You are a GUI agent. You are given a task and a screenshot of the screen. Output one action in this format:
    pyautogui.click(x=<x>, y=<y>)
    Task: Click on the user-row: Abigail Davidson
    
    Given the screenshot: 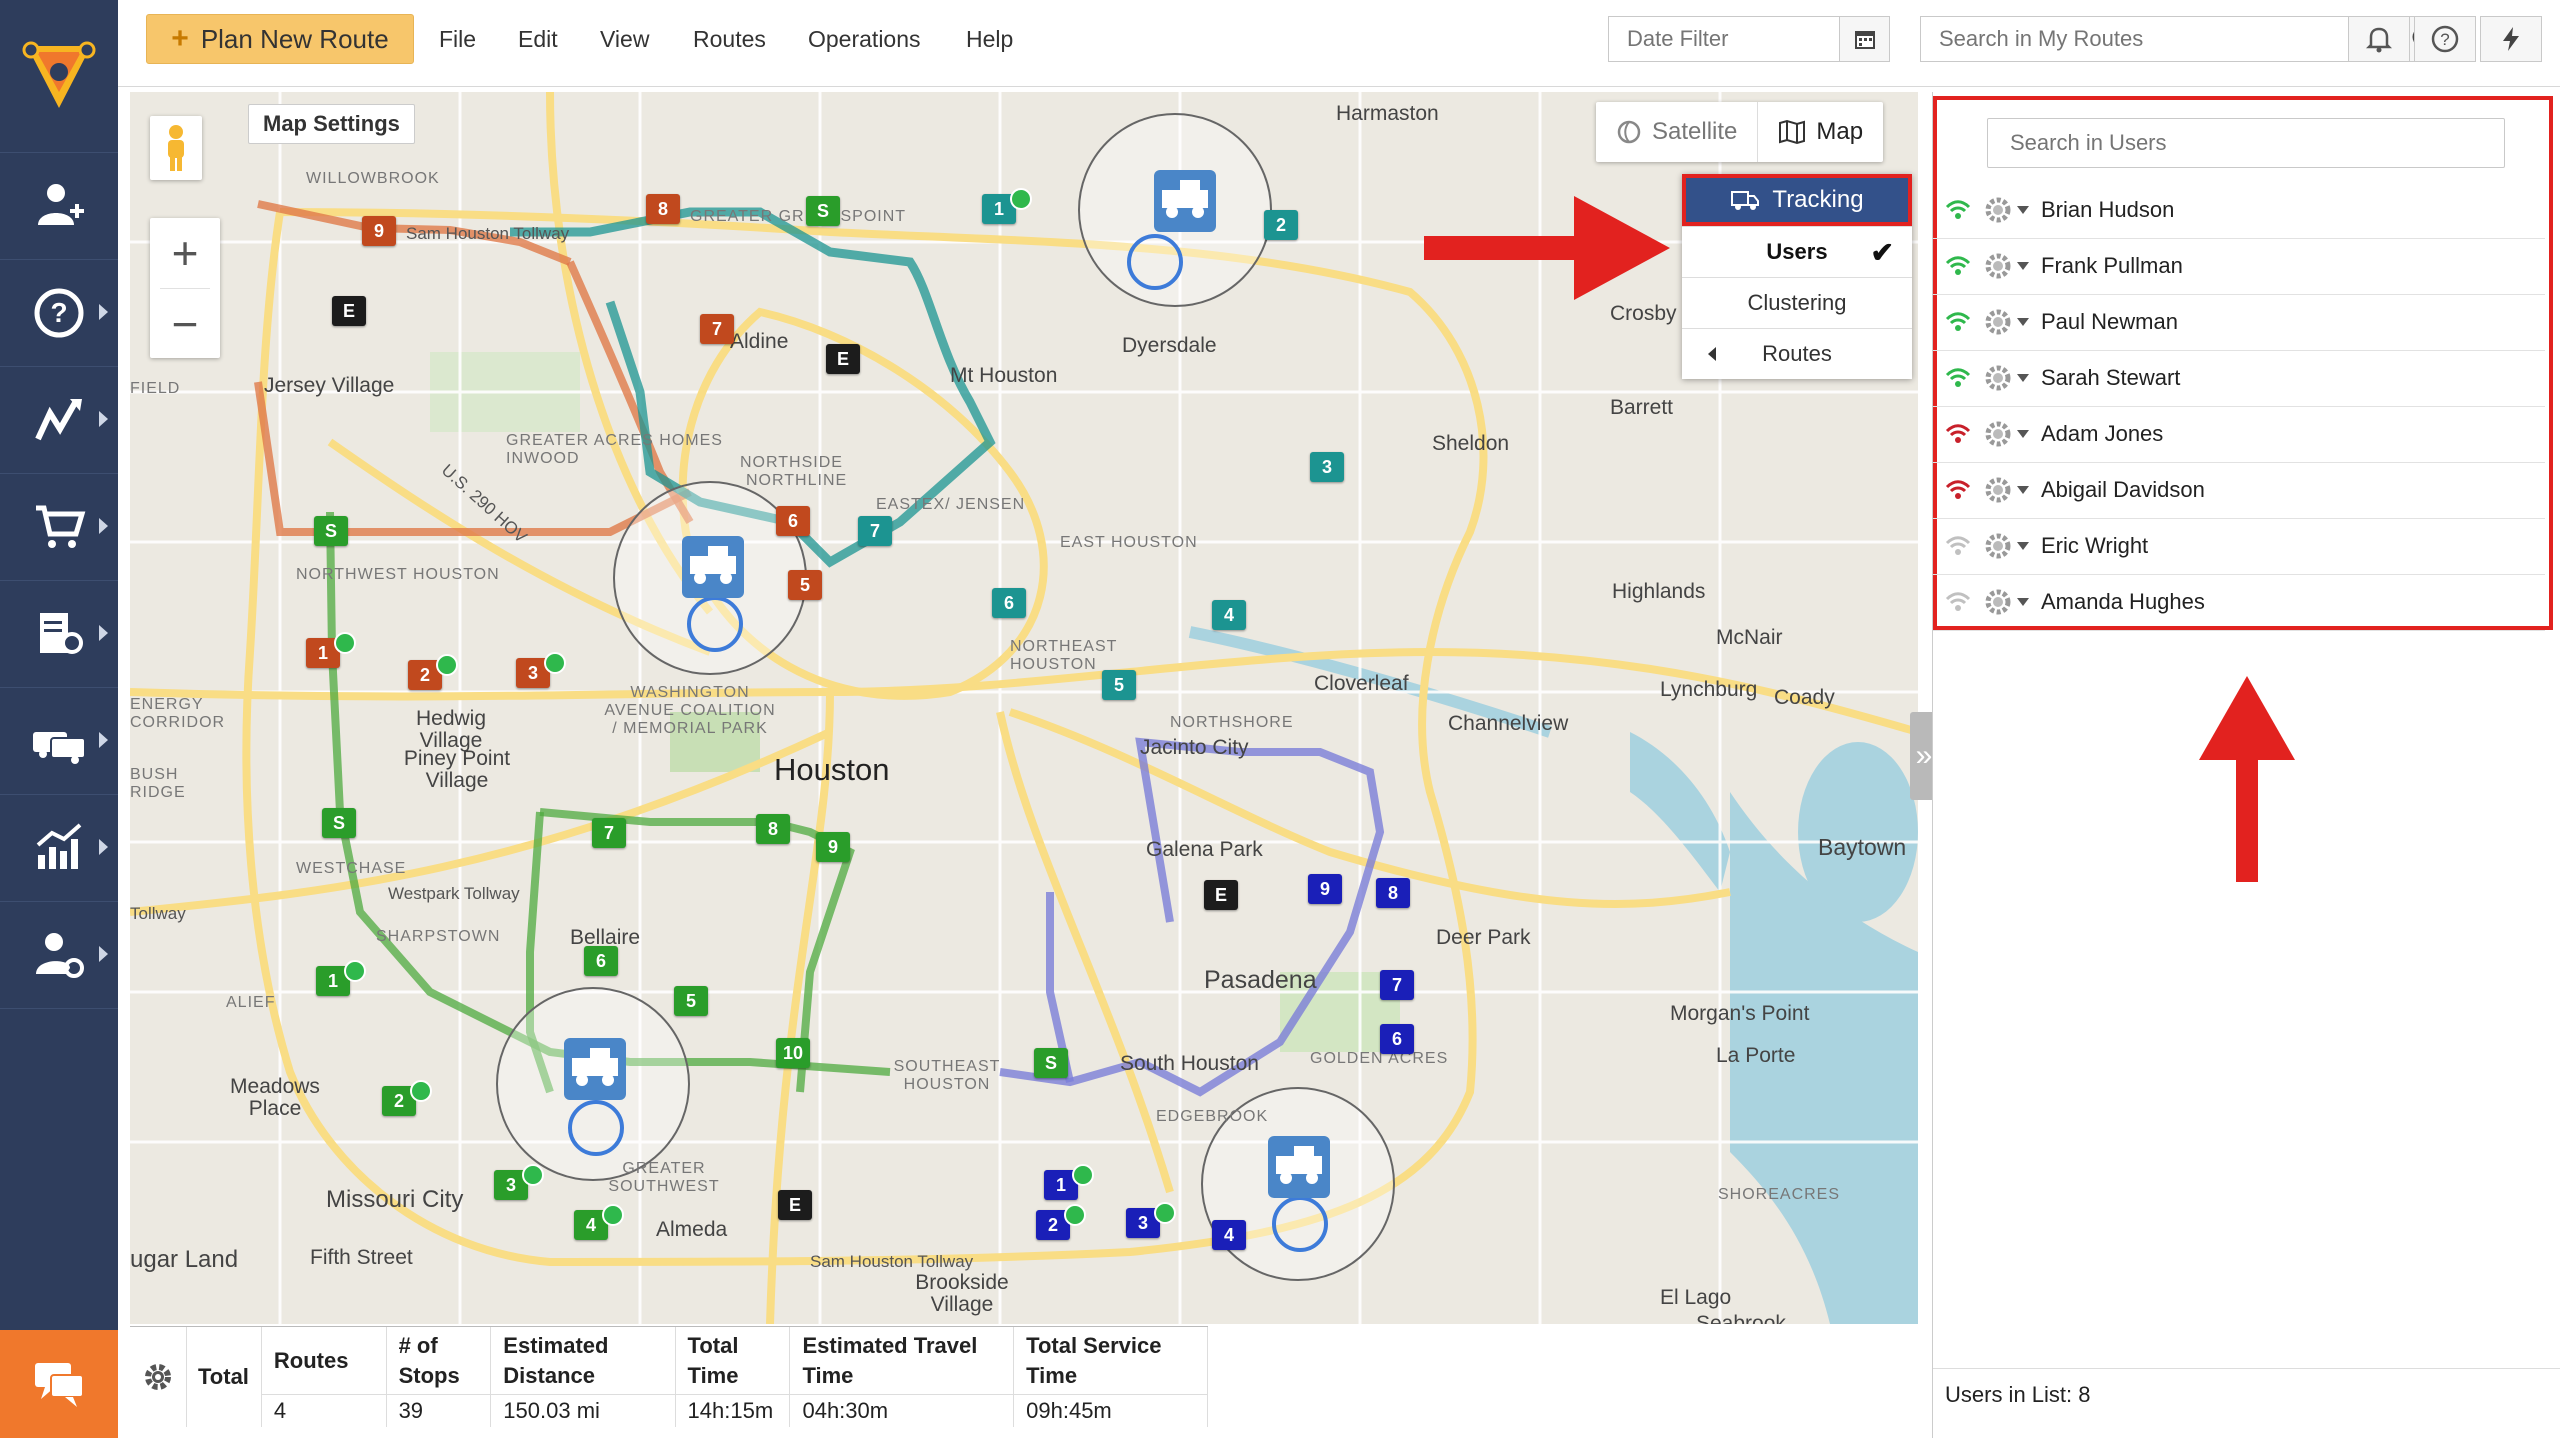 What is the action you would take?
    pyautogui.click(x=2239, y=490)
    